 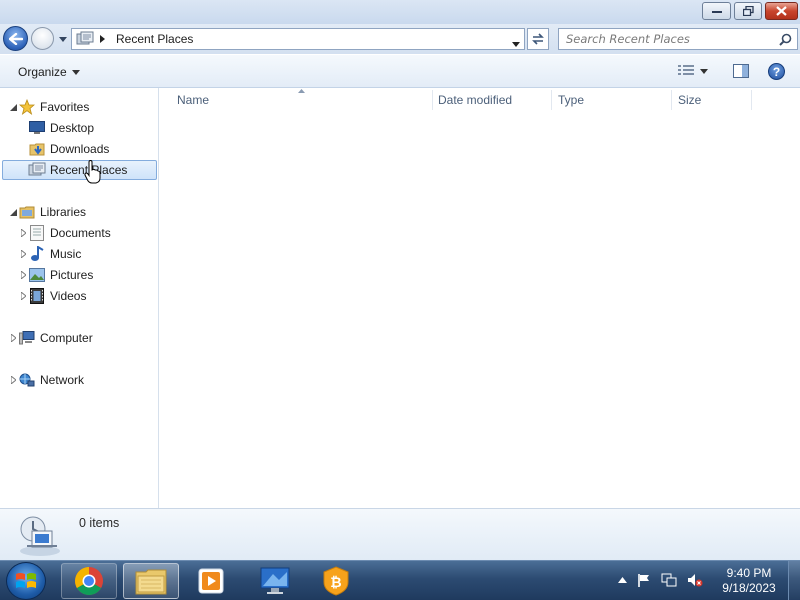 What do you see at coordinates (27, 380) in the screenshot?
I see `network-icon` at bounding box center [27, 380].